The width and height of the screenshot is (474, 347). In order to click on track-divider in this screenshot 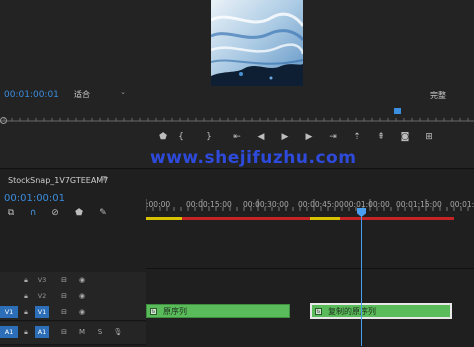, I will do `click(310, 268)`.